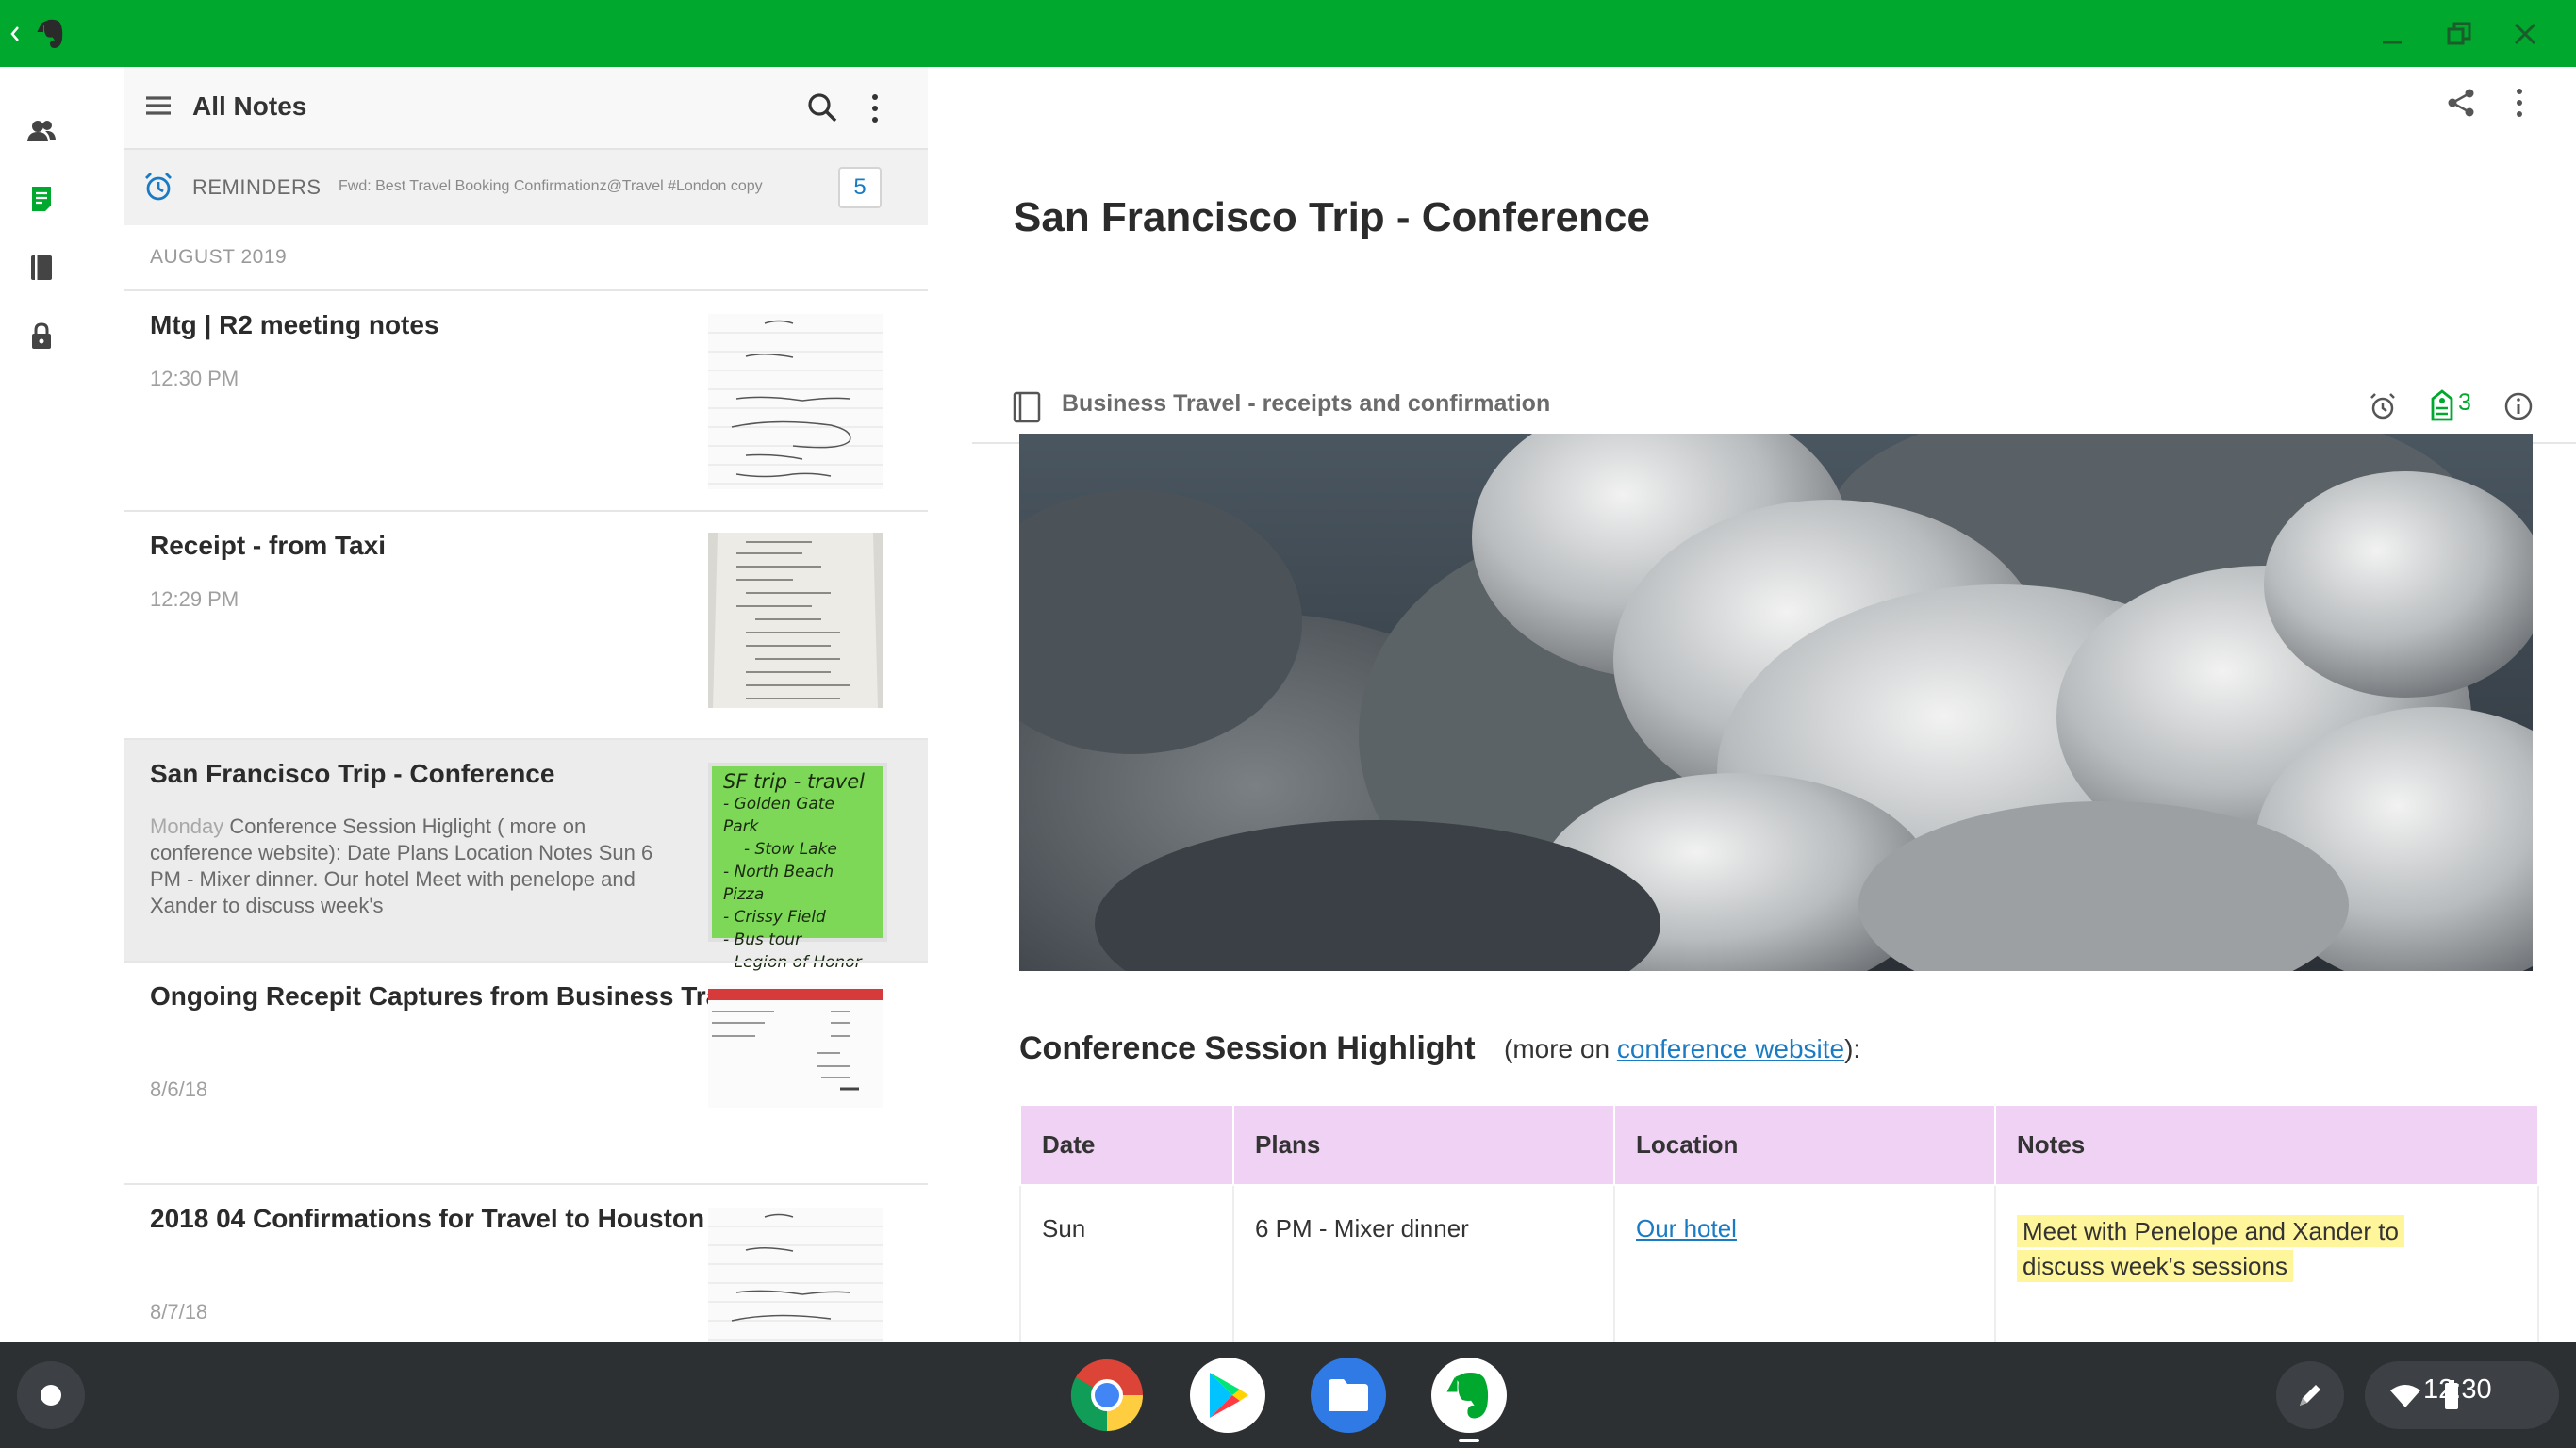  What do you see at coordinates (194, 378) in the screenshot?
I see `note-date: 12:30 PM` at bounding box center [194, 378].